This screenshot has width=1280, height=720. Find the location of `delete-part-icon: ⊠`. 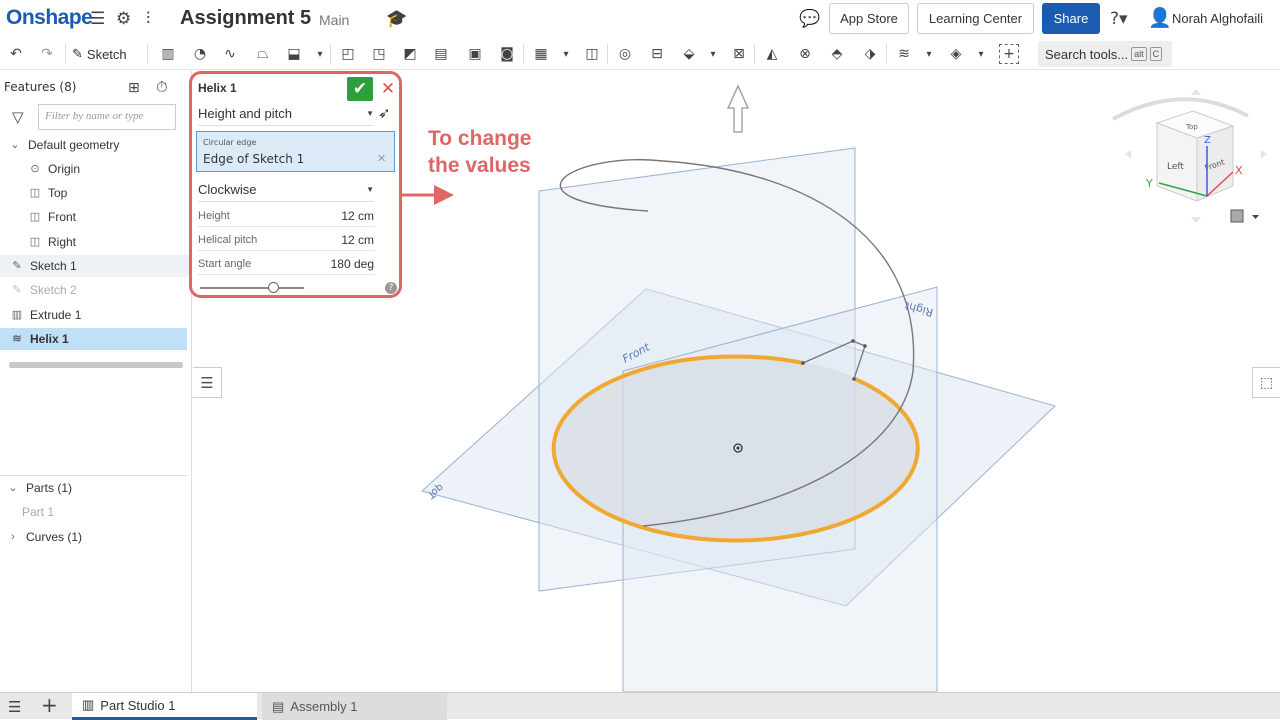

delete-part-icon: ⊠ is located at coordinates (739, 54).